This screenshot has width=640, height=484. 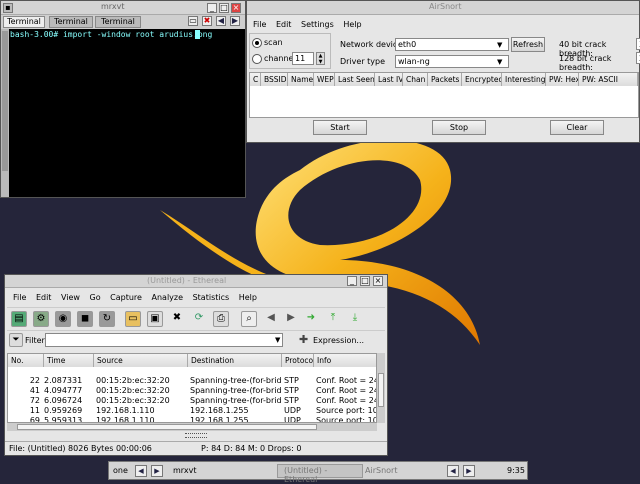 What do you see at coordinates (249, 319) in the screenshot?
I see `find-icon: ⌕` at bounding box center [249, 319].